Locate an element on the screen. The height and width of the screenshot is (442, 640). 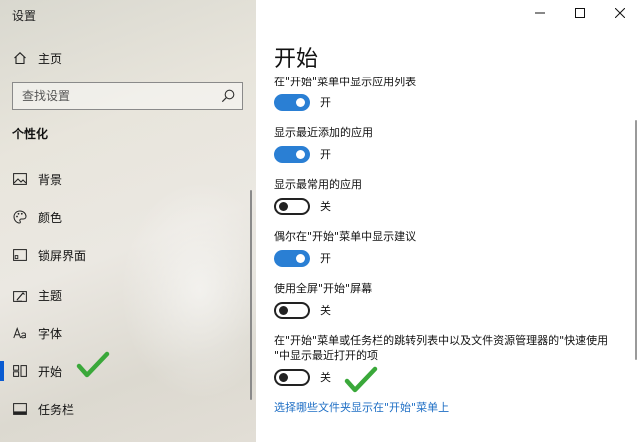
sidebar-item-label: 背景 is located at coordinates (50, 179).